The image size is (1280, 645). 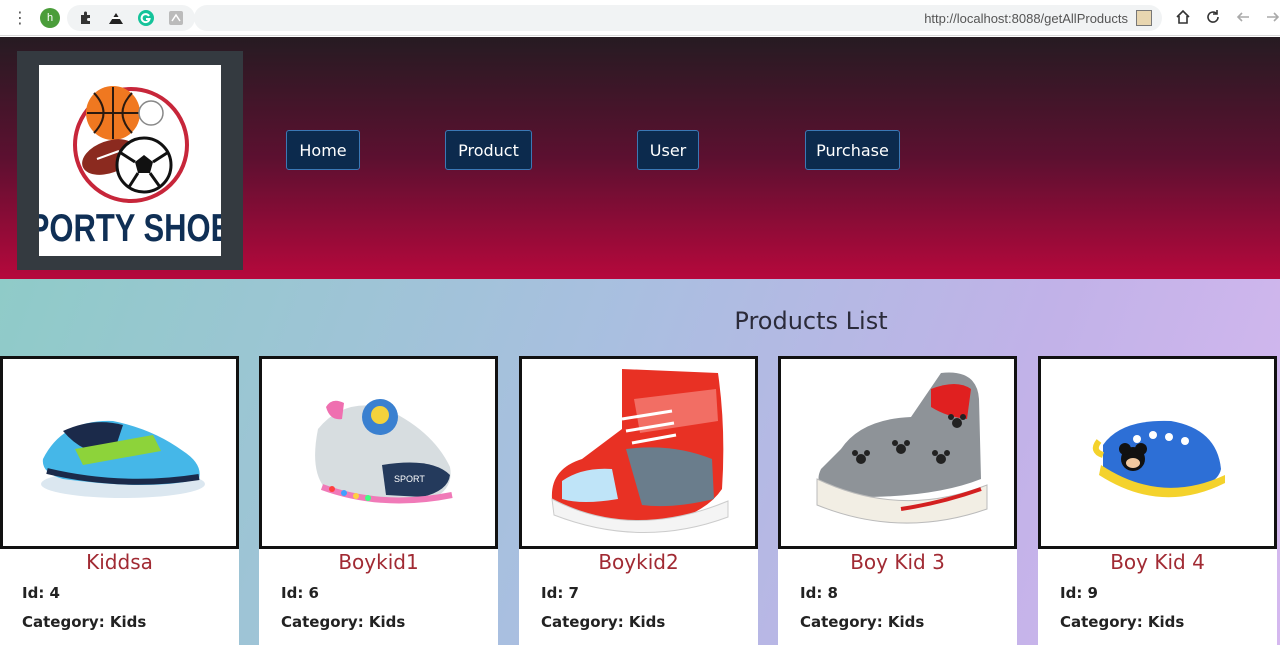 What do you see at coordinates (488, 150) in the screenshot?
I see `nav-product-button: Product` at bounding box center [488, 150].